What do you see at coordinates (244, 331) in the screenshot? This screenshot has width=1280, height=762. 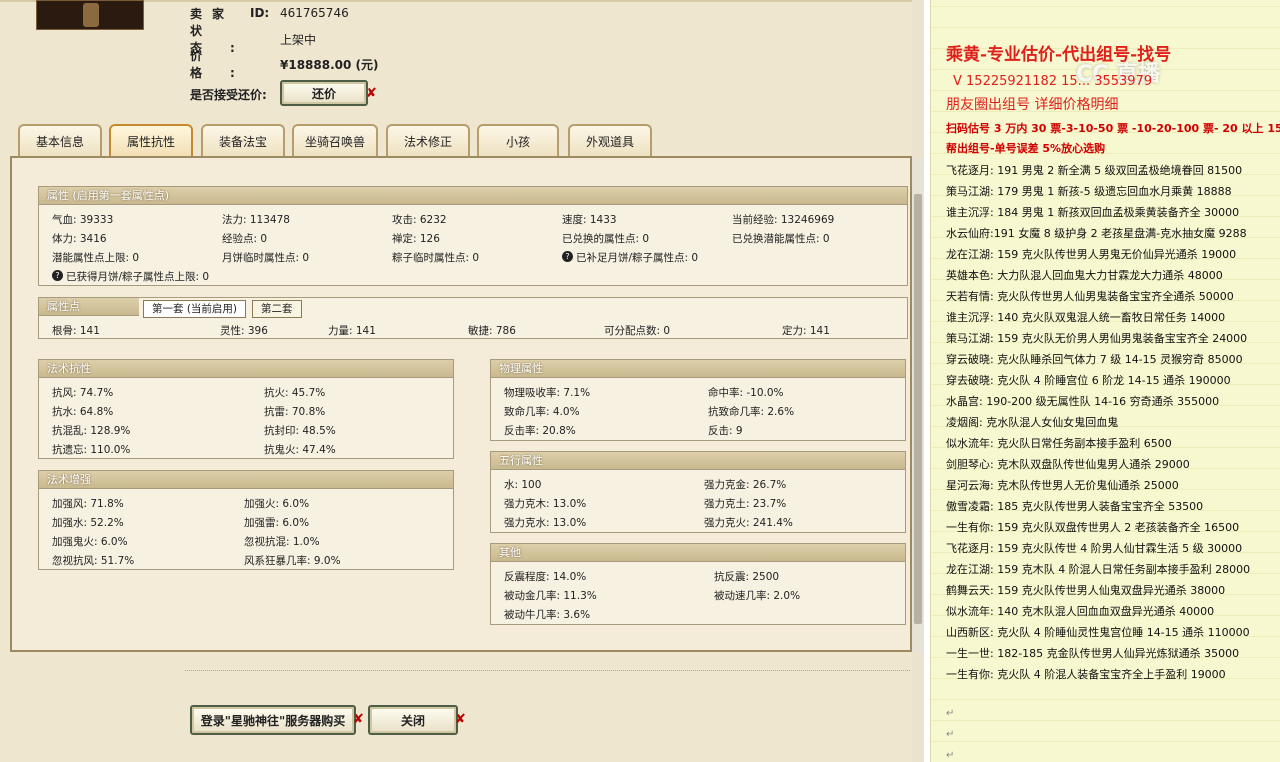 I see `point-value: 灵性: 396` at bounding box center [244, 331].